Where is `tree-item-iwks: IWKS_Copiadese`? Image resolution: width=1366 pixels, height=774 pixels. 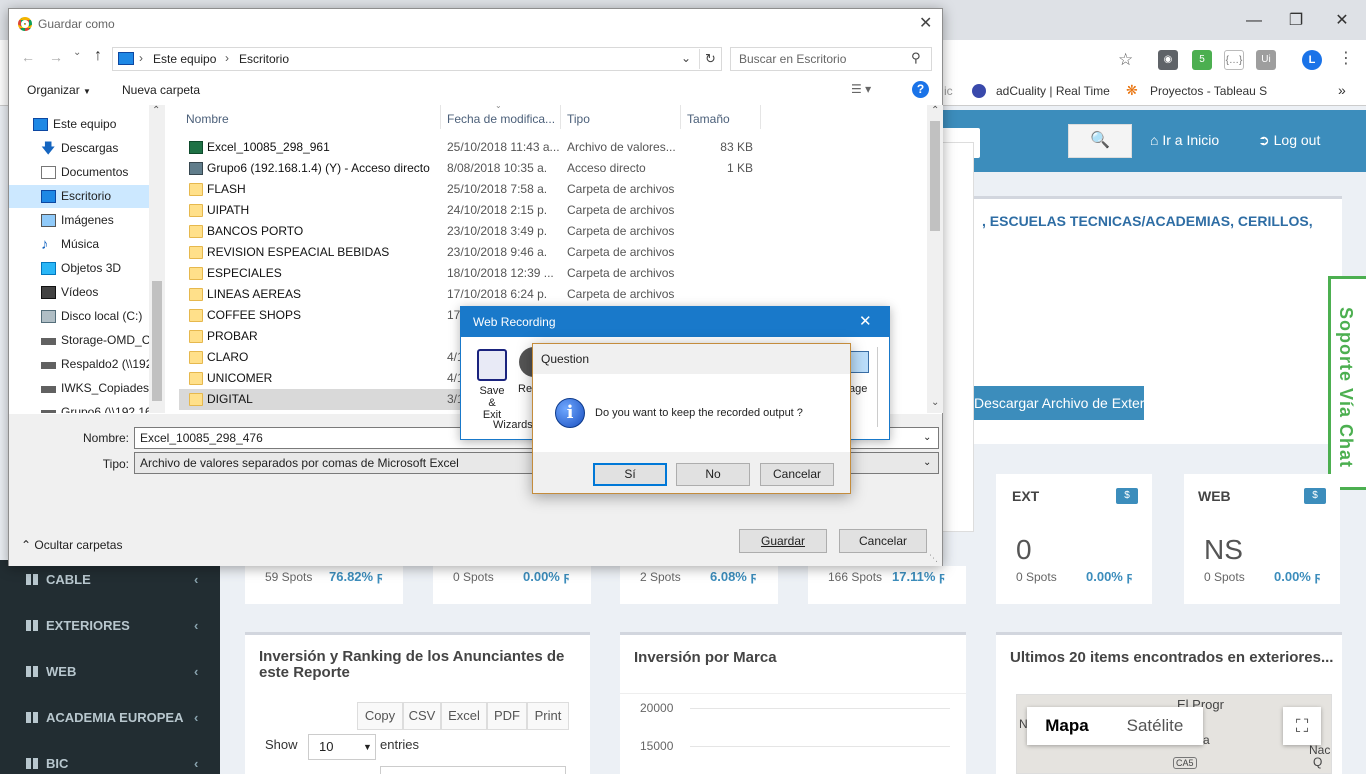 tree-item-iwks: IWKS_Copiadese is located at coordinates (79, 388).